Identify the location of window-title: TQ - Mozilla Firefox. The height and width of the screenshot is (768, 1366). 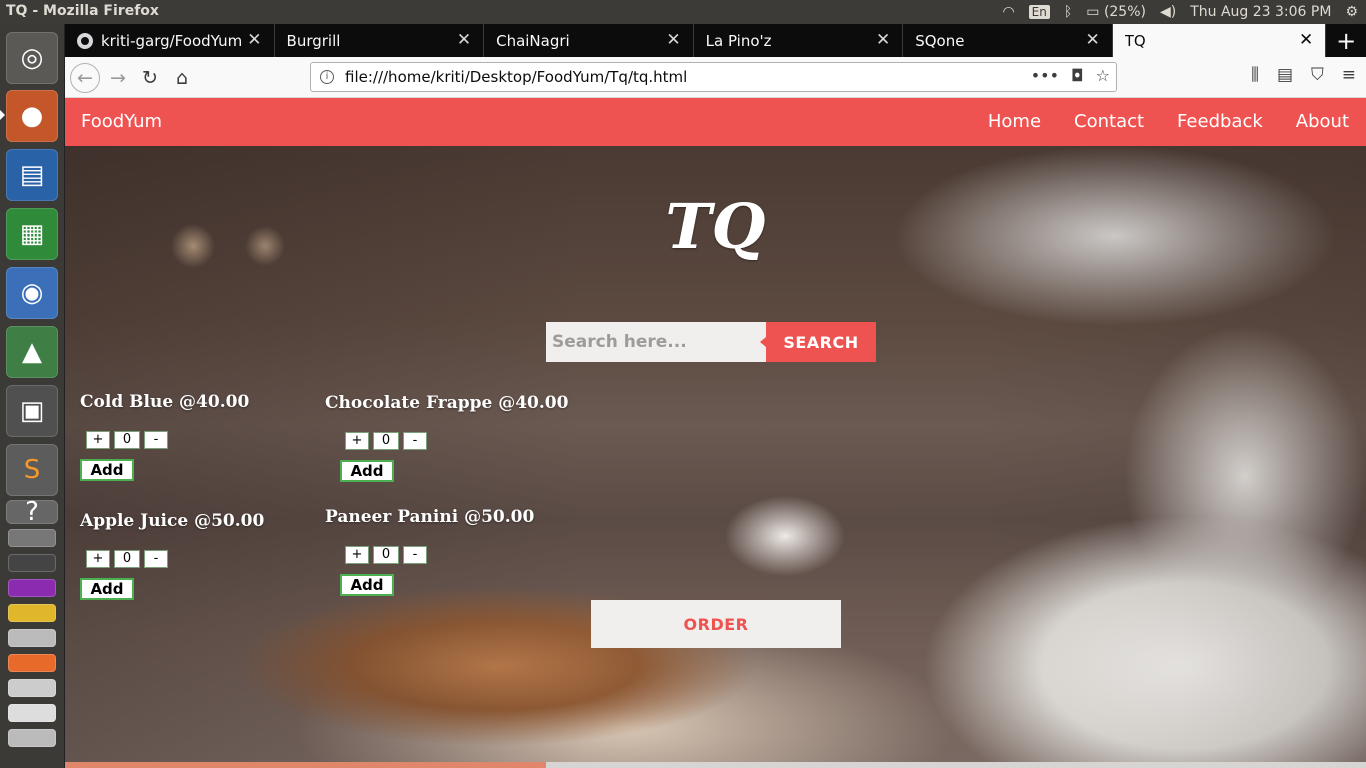
(82, 11).